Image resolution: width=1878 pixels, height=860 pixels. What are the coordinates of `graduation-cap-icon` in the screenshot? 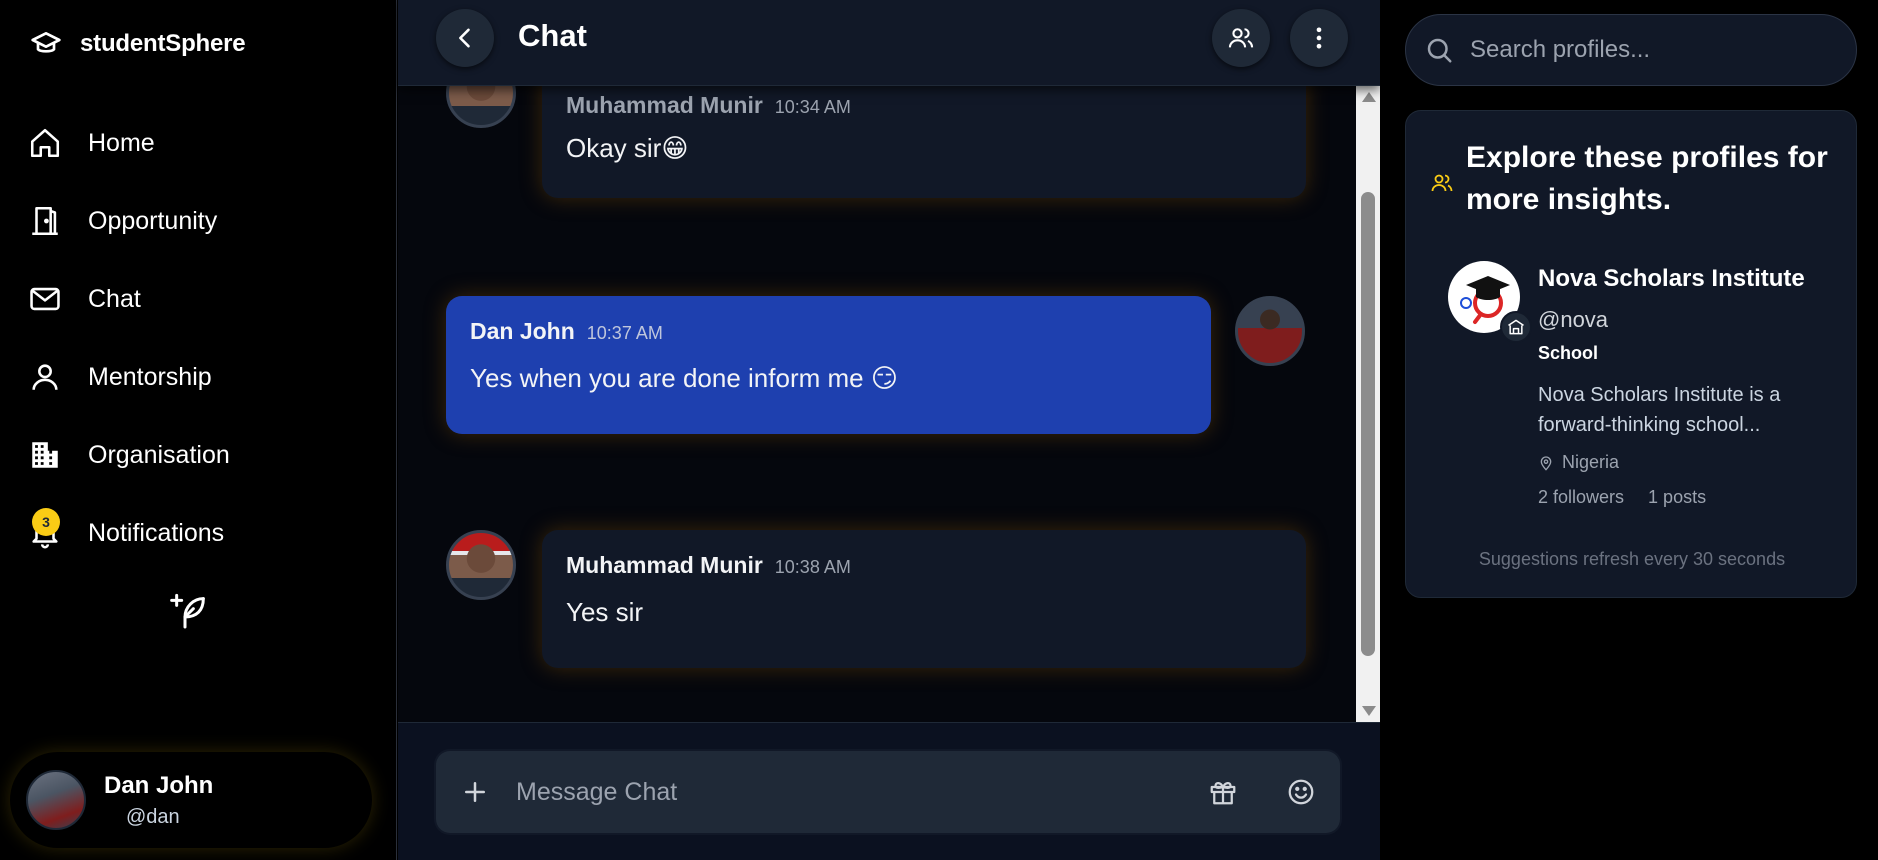 It's located at (46, 42).